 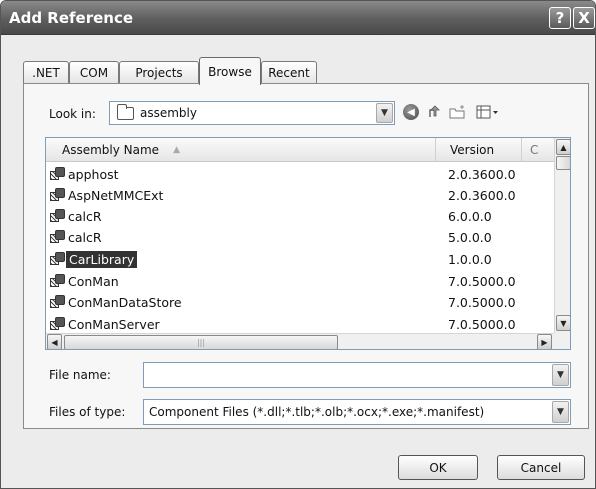 I want to click on assembly-version: 5.0.0.0, so click(x=470, y=237).